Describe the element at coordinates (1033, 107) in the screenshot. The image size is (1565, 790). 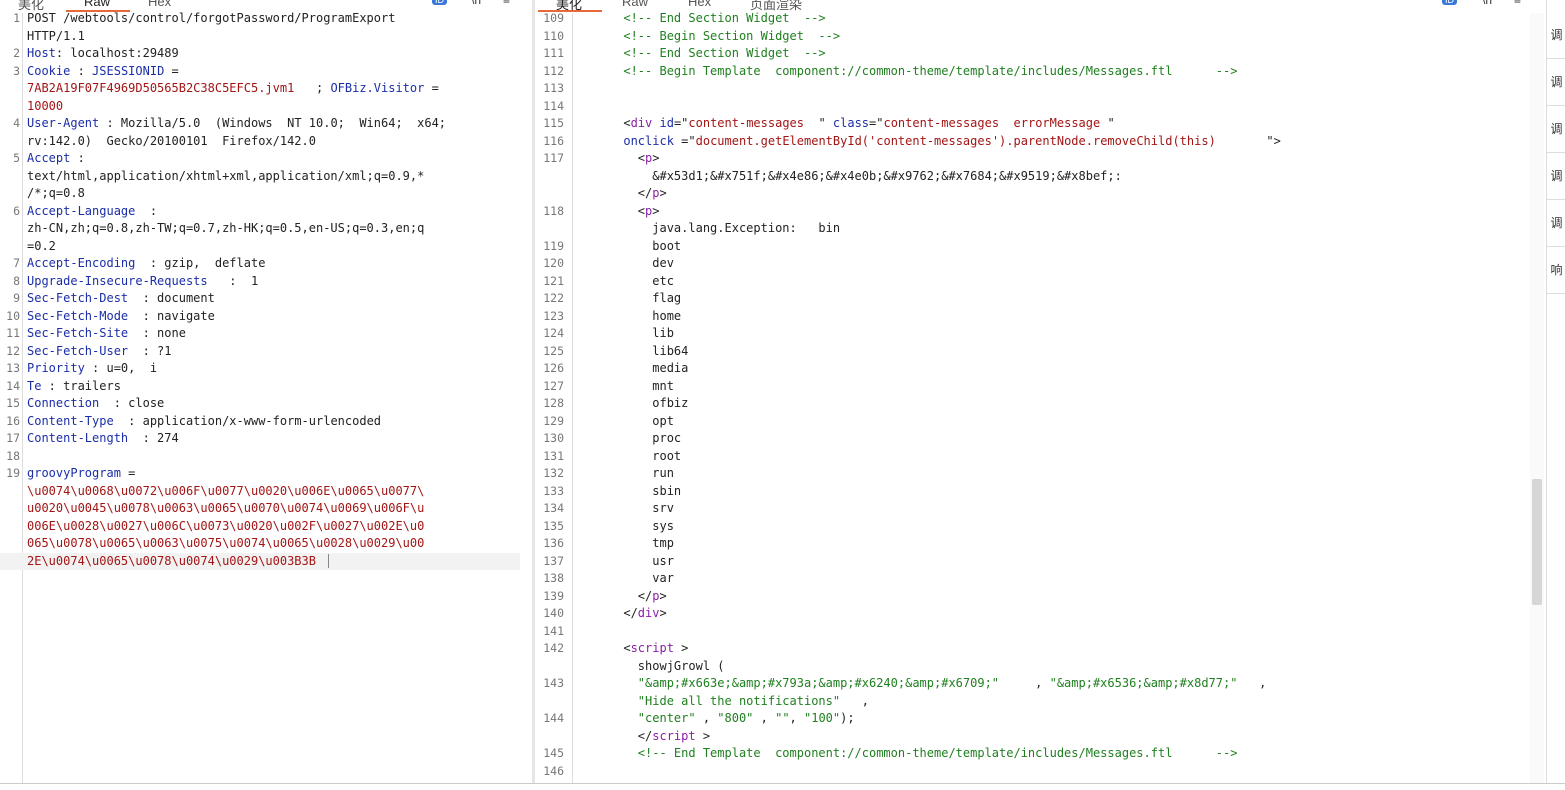
I see `code-line: 114` at that location.